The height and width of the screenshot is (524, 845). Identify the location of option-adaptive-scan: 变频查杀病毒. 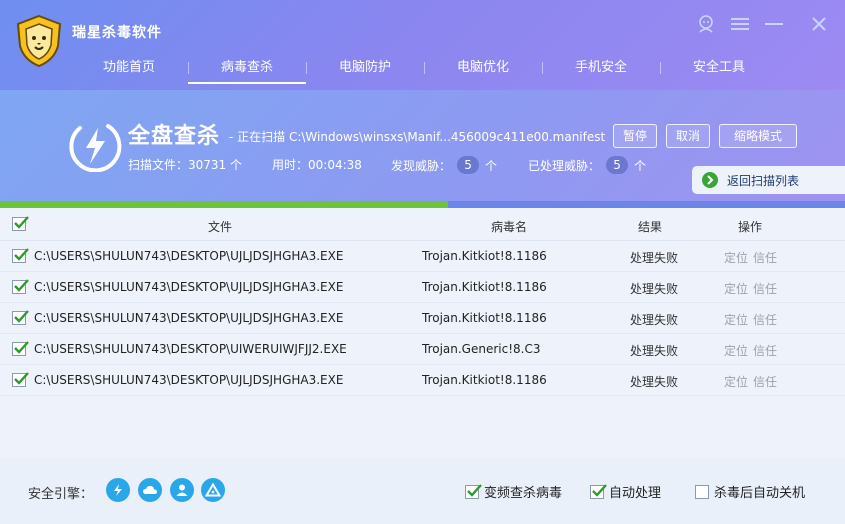
(513, 491).